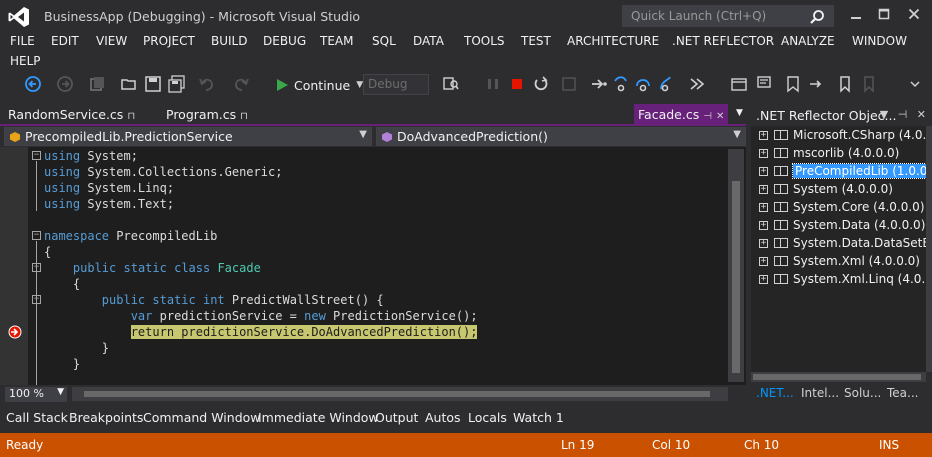 This screenshot has width=932, height=457. I want to click on tree-vertical-scrollbar, so click(929, 249).